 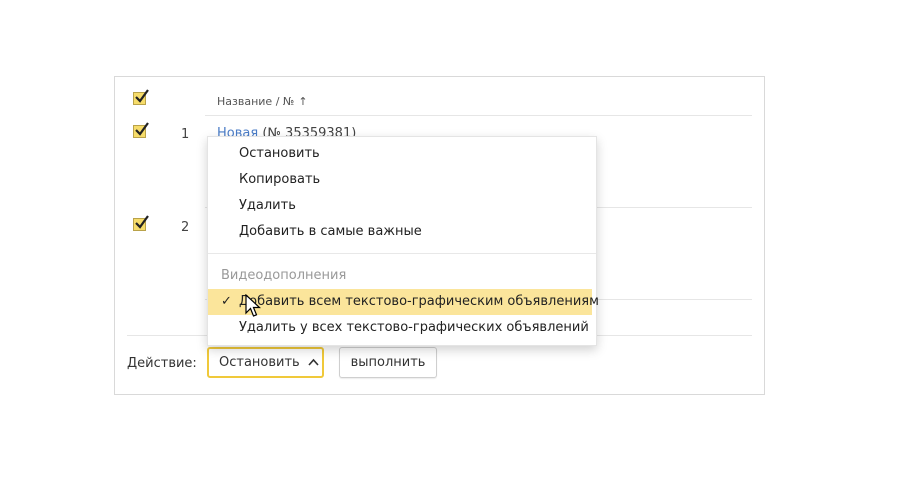 What do you see at coordinates (313, 362) in the screenshot?
I see `chevron-up-icon` at bounding box center [313, 362].